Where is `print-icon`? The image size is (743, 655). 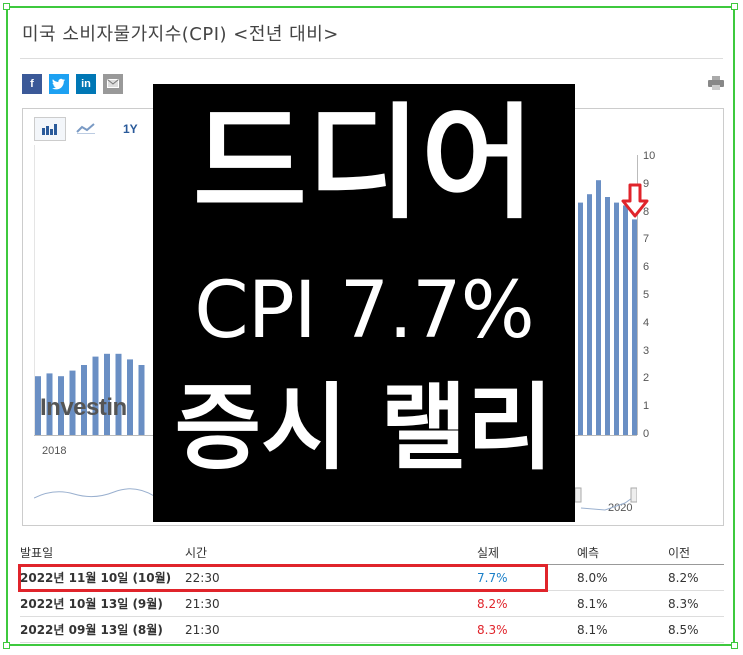
print-icon is located at coordinates (716, 83).